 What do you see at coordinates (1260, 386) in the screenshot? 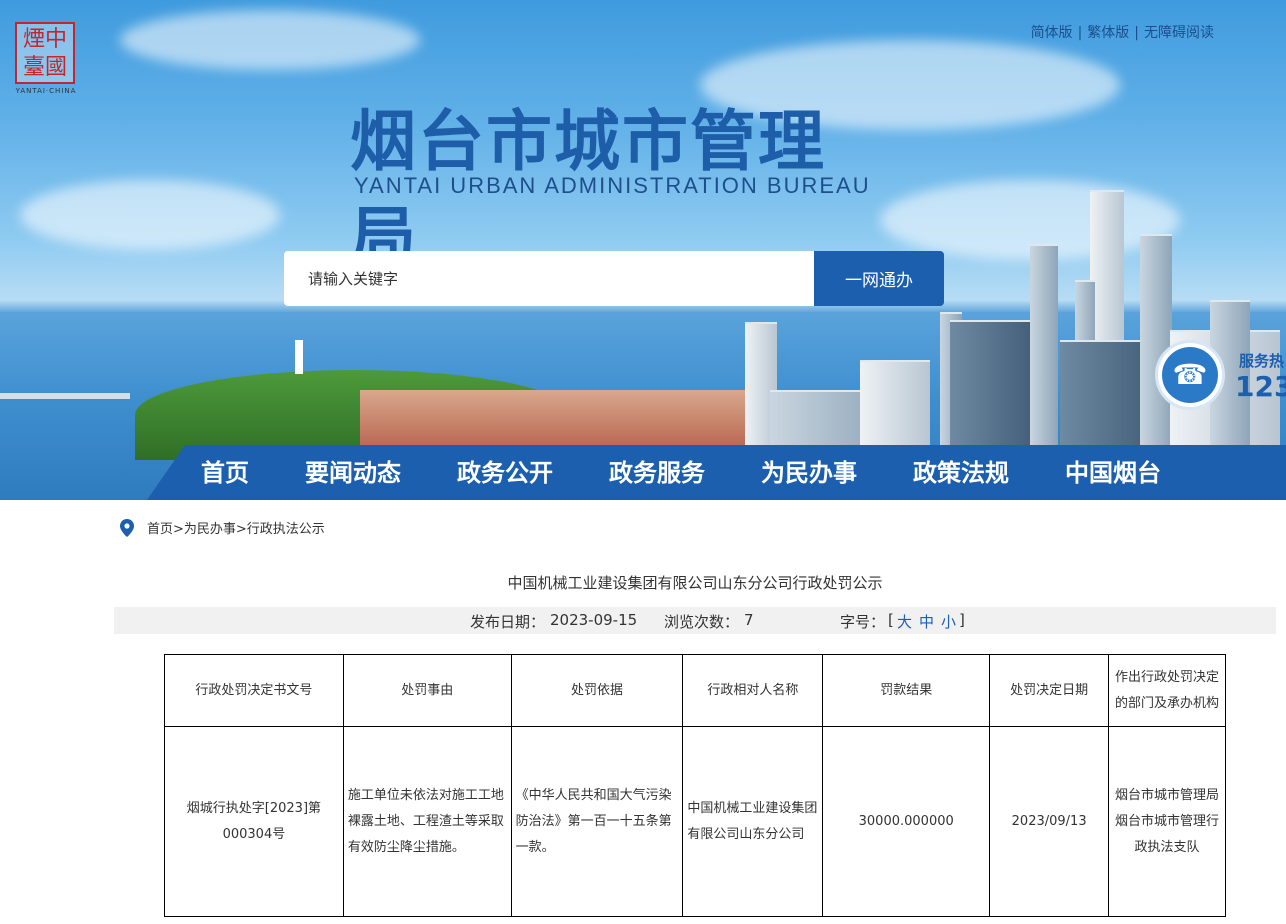
I see `hotline-number: 123` at bounding box center [1260, 386].